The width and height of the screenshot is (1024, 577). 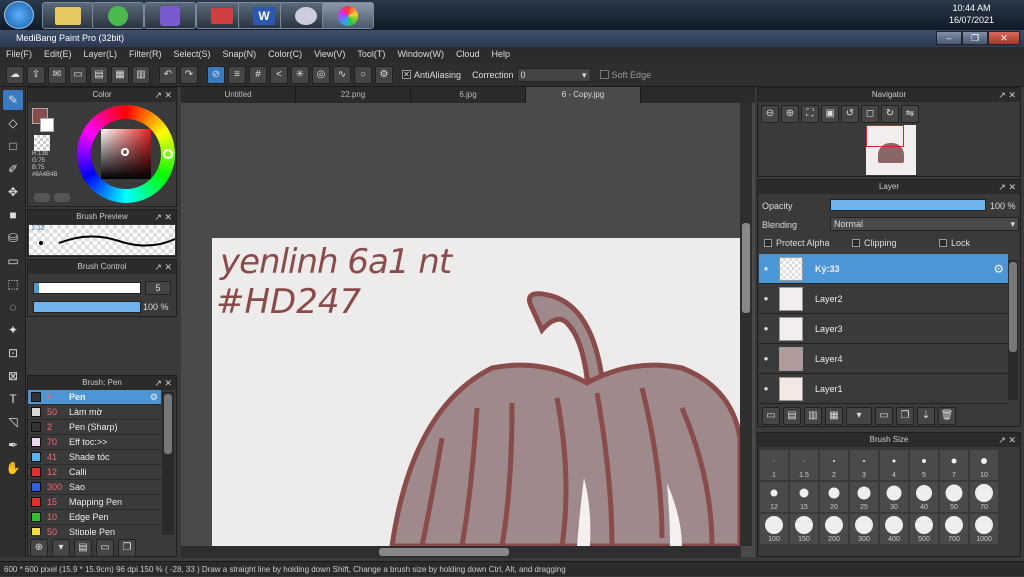 I want to click on rectangle-tool-icon: □, so click(x=13, y=146).